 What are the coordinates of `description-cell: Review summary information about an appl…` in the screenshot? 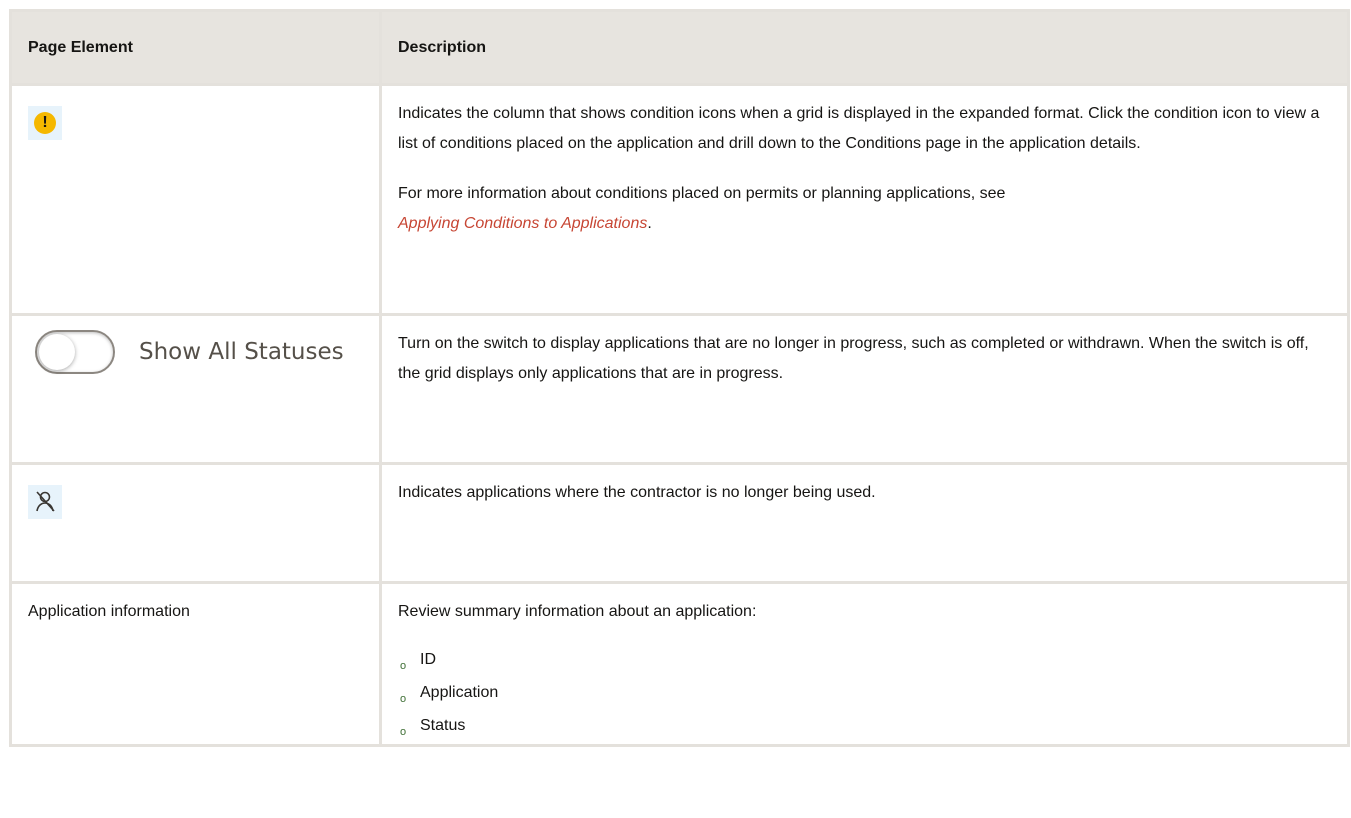 It's located at (864, 664).